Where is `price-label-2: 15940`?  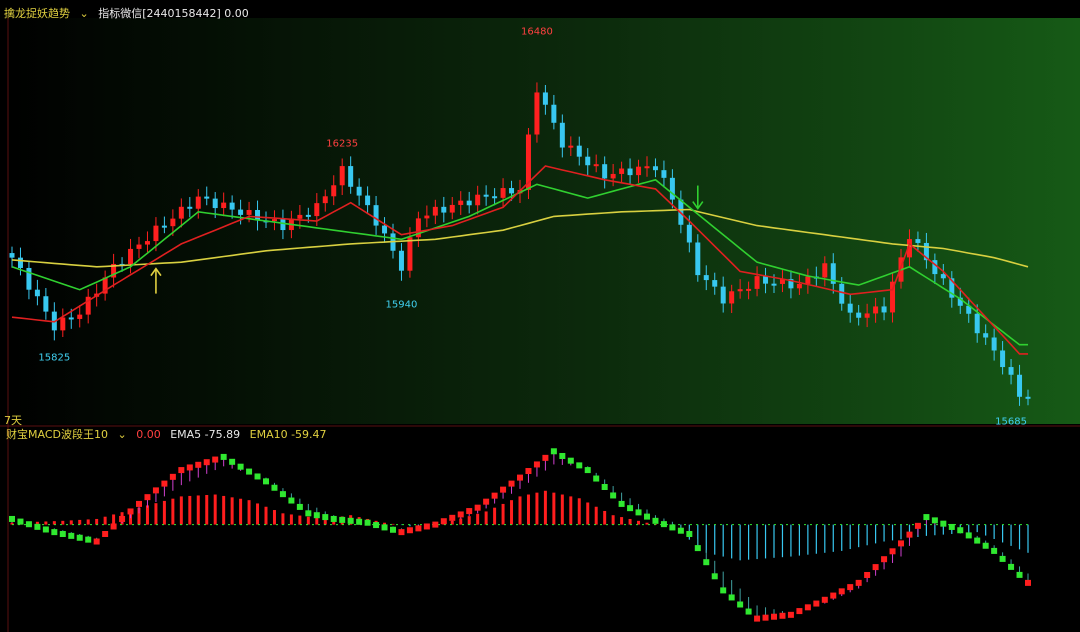 price-label-2: 15940 is located at coordinates (402, 305).